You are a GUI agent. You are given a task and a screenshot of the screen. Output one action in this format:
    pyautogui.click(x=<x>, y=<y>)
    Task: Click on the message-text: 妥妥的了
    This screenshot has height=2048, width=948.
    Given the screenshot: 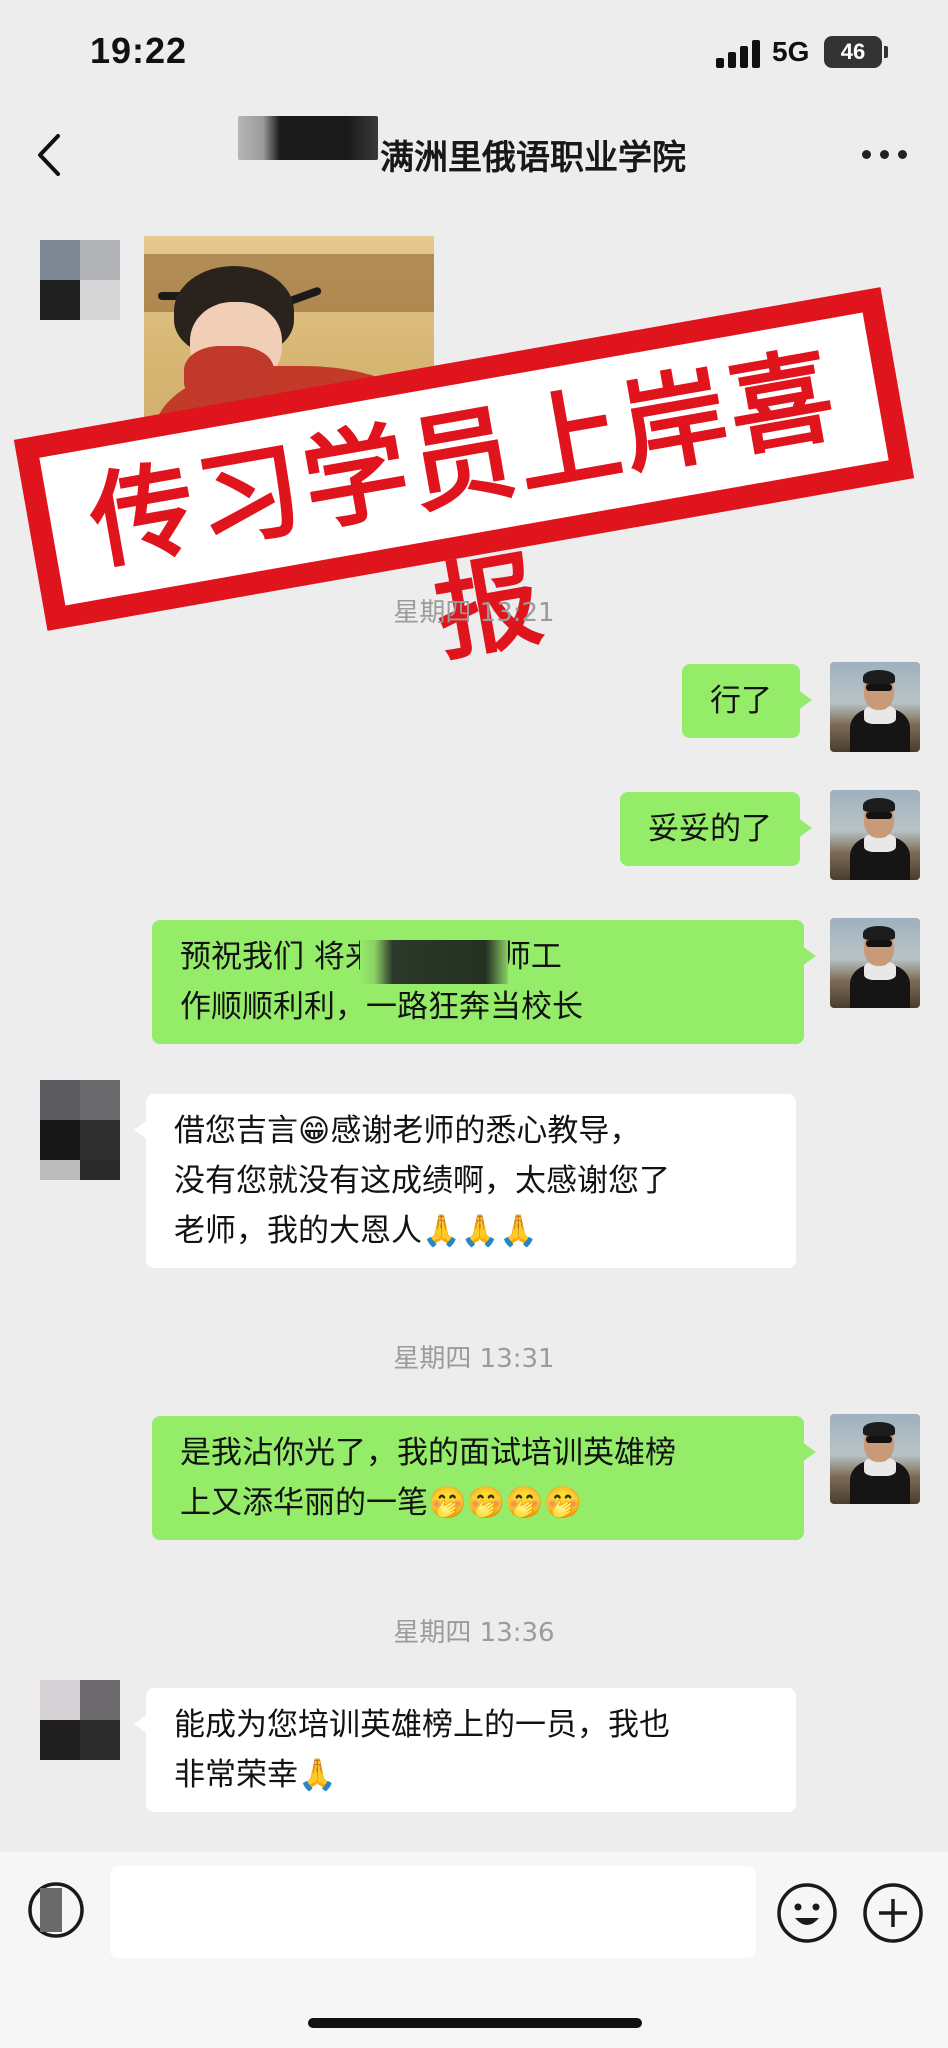 What is the action you would take?
    pyautogui.click(x=710, y=829)
    